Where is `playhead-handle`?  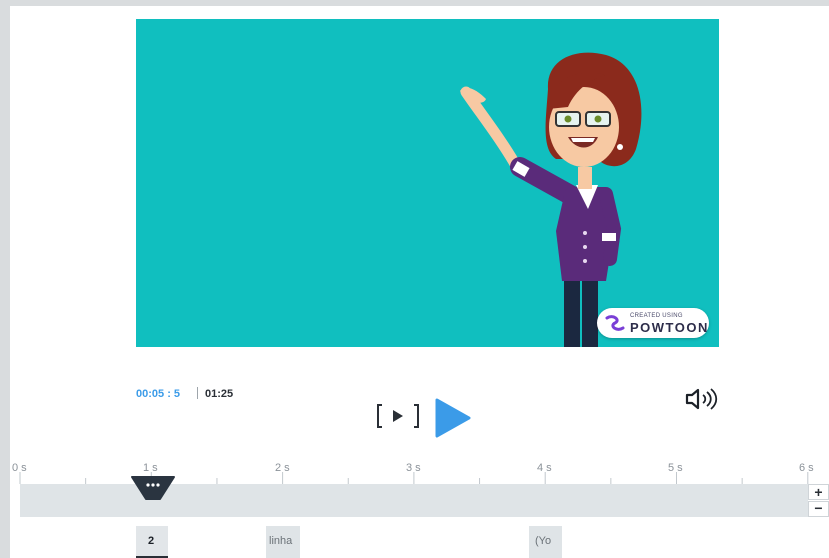 playhead-handle is located at coordinates (153, 493).